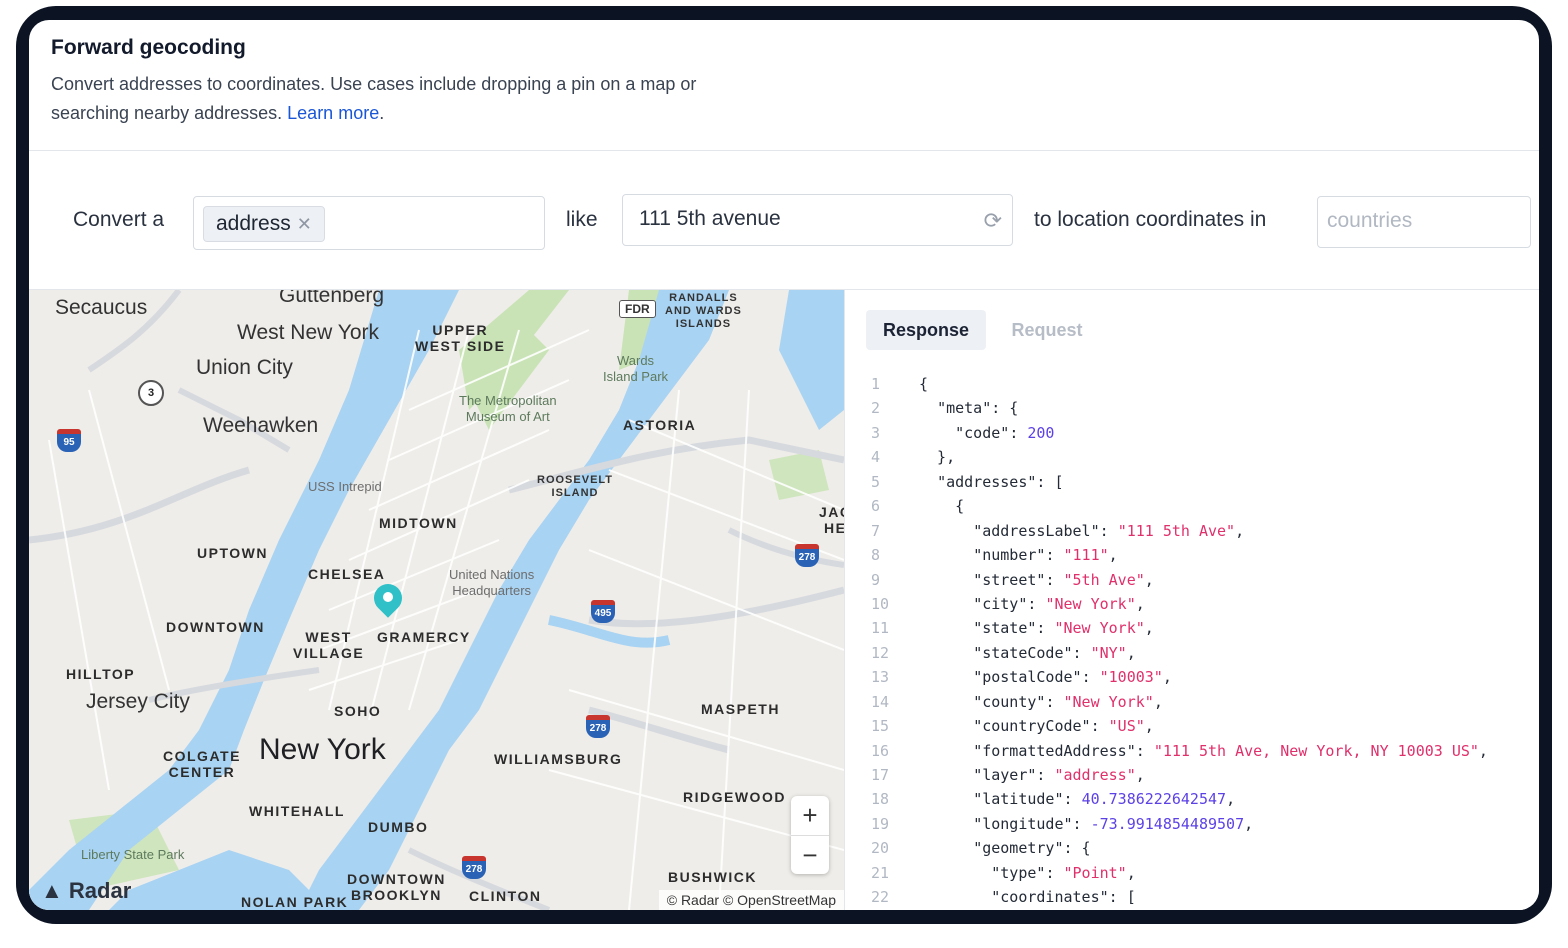 Image resolution: width=1568 pixels, height=948 pixels. What do you see at coordinates (712, 877) in the screenshot?
I see `label-bushwick: BUSHWICK` at bounding box center [712, 877].